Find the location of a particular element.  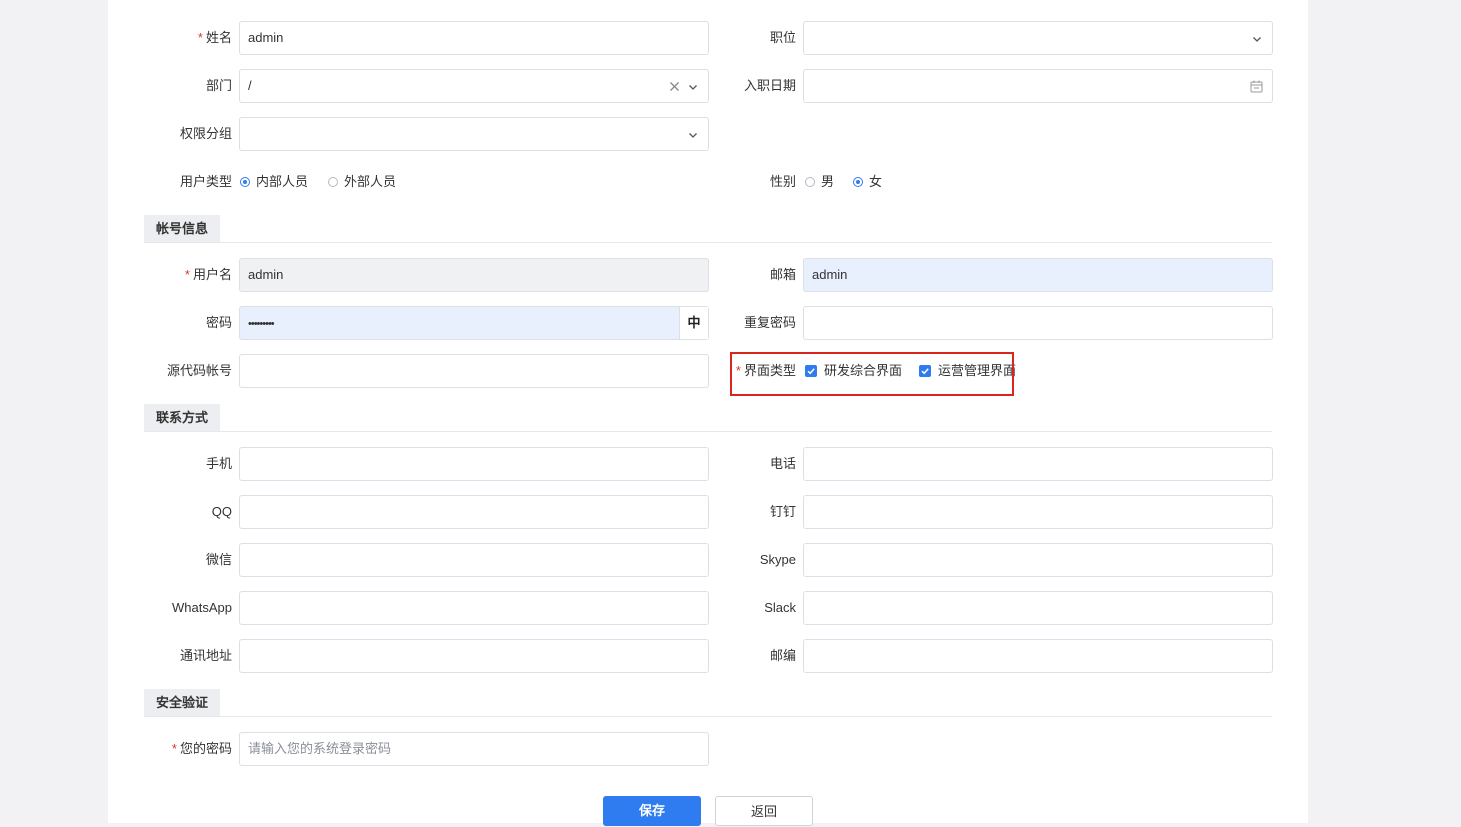

account-section-header: 帐号信息 is located at coordinates (708, 229).